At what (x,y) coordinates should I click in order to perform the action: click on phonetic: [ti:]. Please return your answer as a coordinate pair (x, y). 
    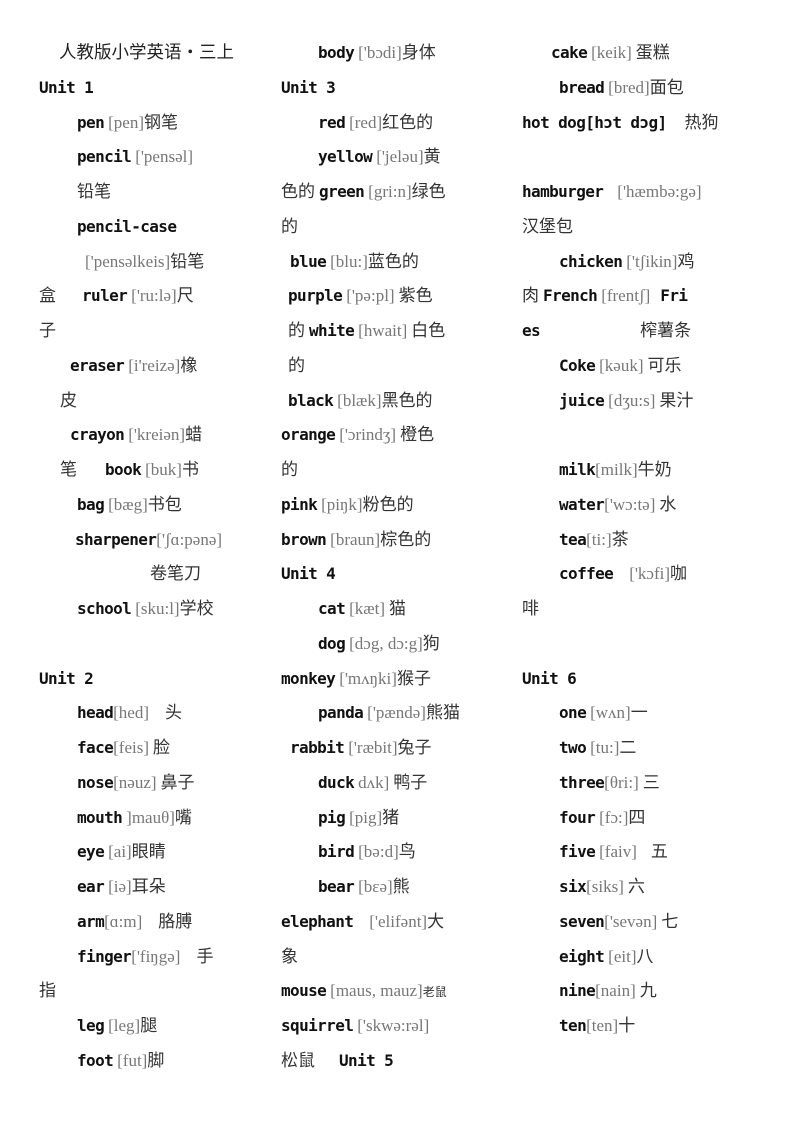
    Looking at the image, I should click on (599, 539).